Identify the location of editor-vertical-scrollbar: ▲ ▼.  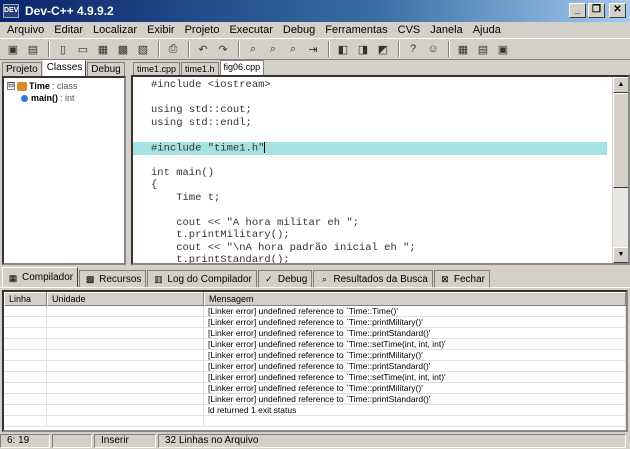
(620, 170).